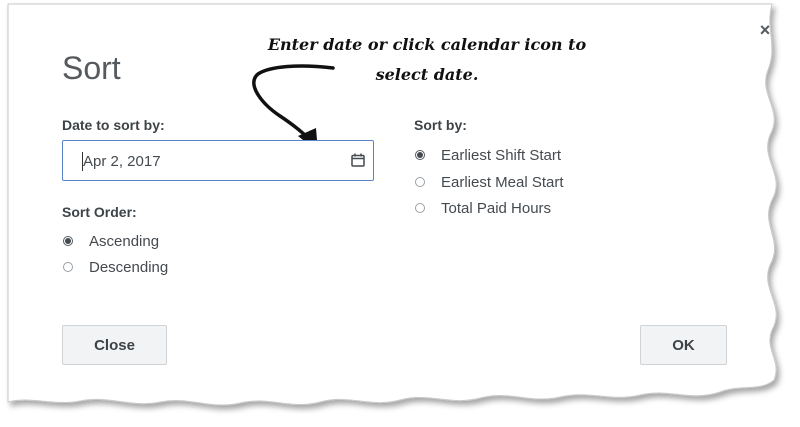 This screenshot has width=800, height=427. What do you see at coordinates (82, 161) in the screenshot?
I see `text-caret` at bounding box center [82, 161].